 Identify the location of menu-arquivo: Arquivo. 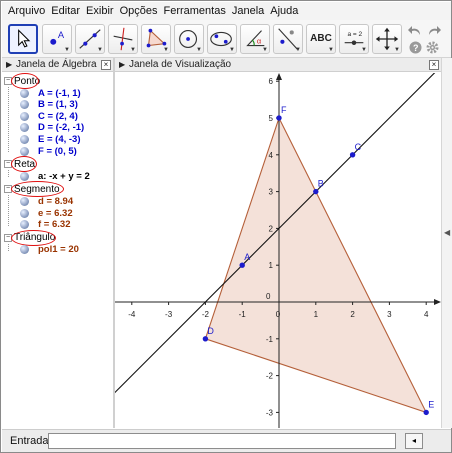
(26, 11).